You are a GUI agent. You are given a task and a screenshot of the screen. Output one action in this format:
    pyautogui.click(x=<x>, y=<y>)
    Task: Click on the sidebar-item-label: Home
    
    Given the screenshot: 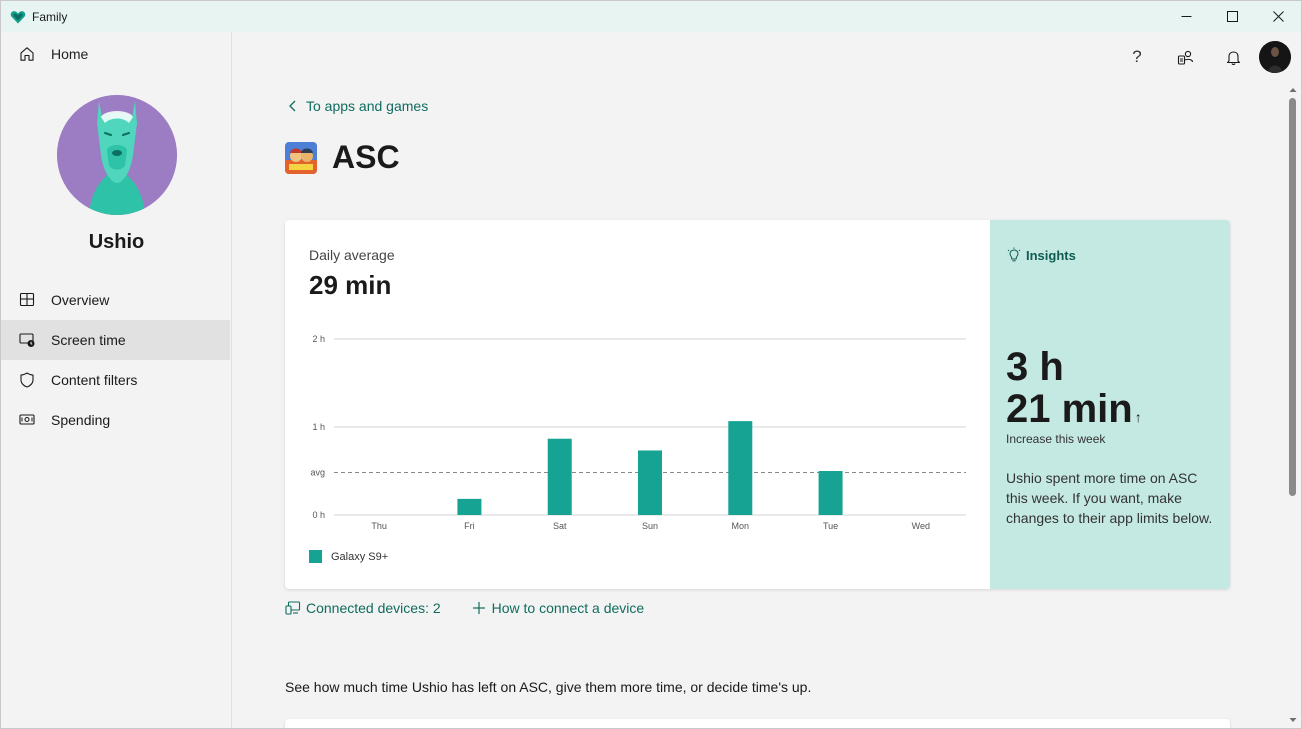 What is the action you would take?
    pyautogui.click(x=70, y=54)
    